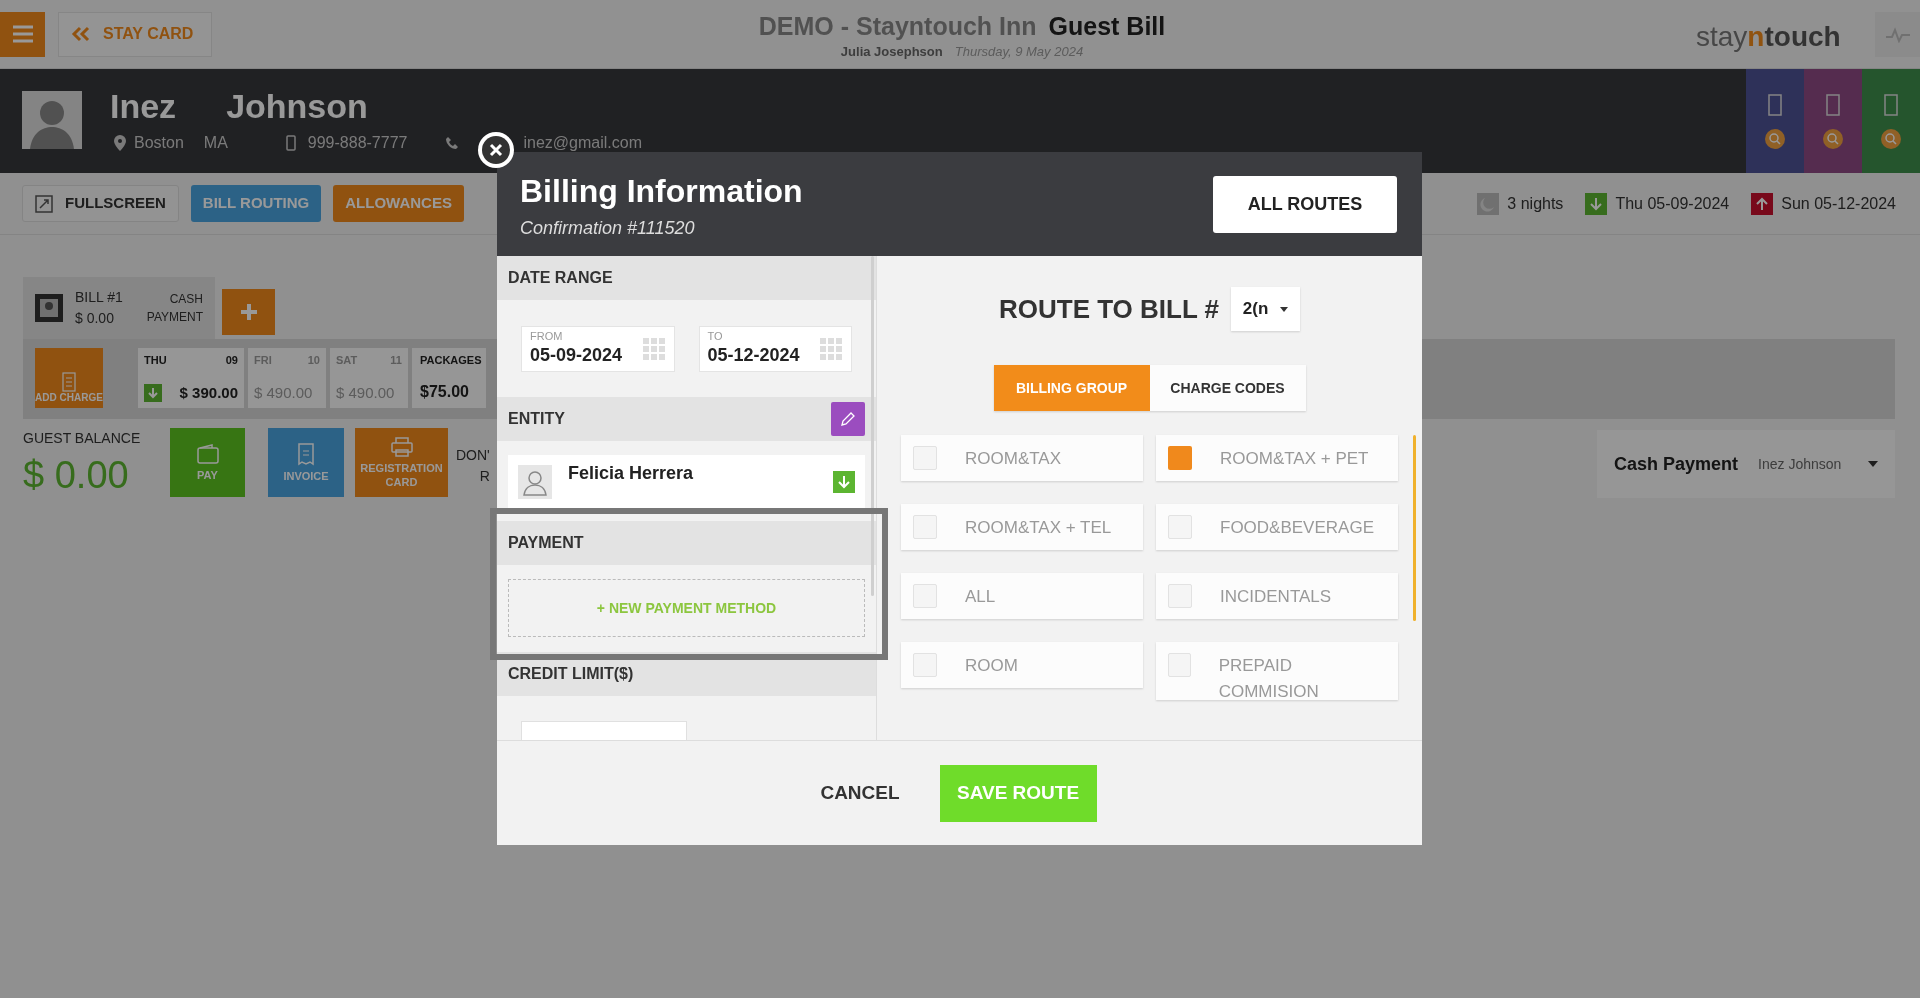 The width and height of the screenshot is (1920, 998). I want to click on toolbar-button: FULLSCREEN, so click(100, 203).